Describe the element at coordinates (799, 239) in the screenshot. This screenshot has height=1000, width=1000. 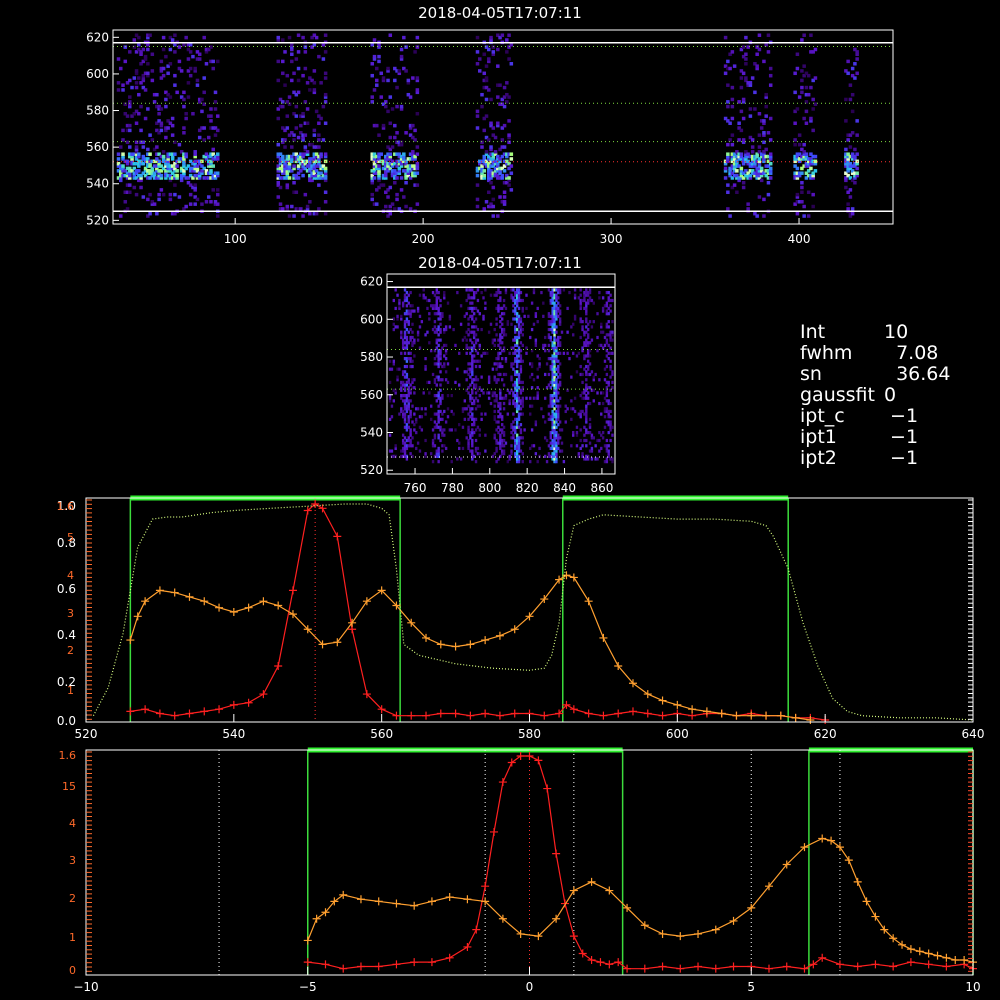
I see `image1-xtick-label: 400` at that location.